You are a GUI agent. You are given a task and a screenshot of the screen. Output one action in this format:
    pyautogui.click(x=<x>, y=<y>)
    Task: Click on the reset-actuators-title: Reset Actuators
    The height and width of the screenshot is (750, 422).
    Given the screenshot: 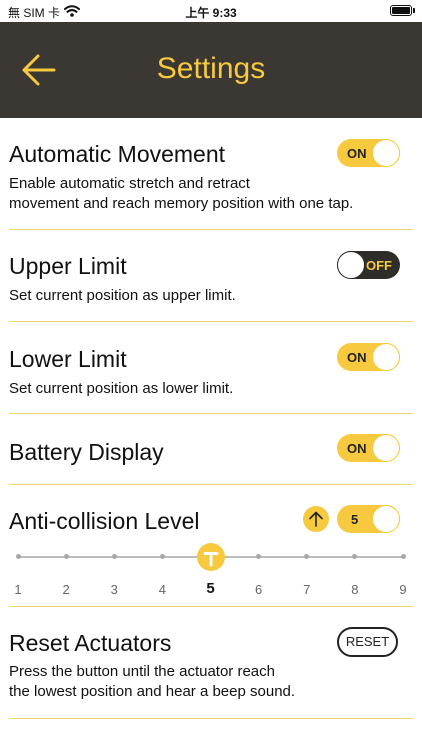 What is the action you would take?
    pyautogui.click(x=90, y=643)
    